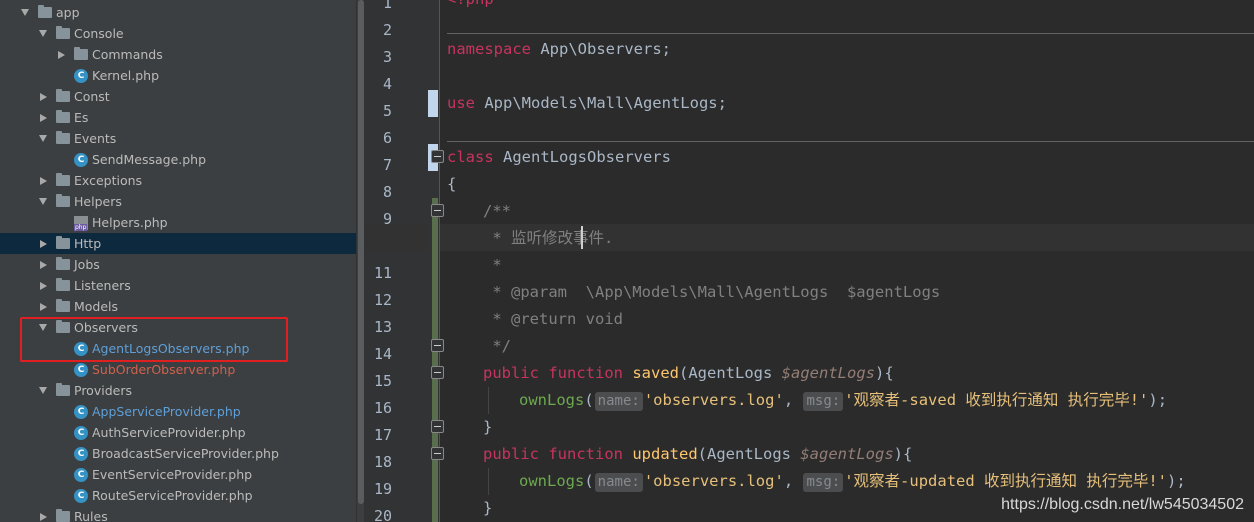  I want to click on tree-item-routeserviceprovider-php: C RouteServiceProvider.php, so click(178, 495).